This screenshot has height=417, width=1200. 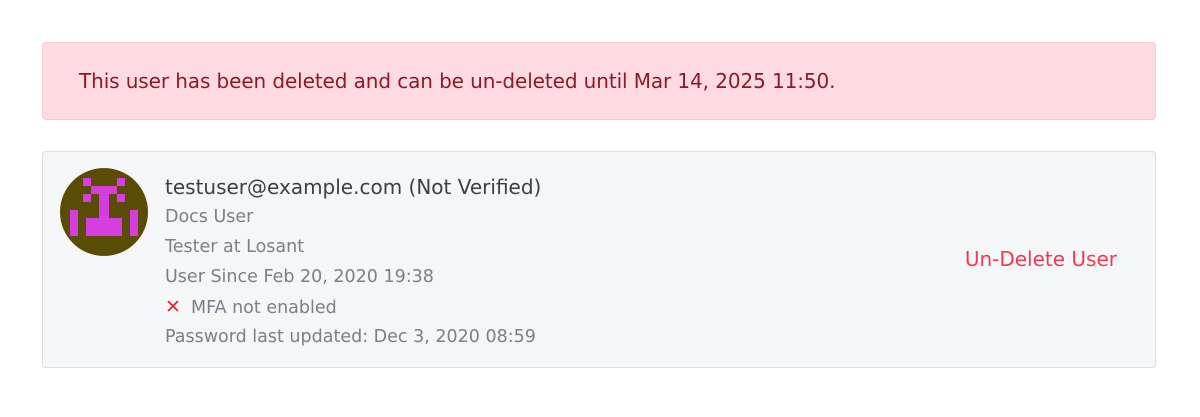 What do you see at coordinates (353, 187) in the screenshot?
I see `user-email: testuser@example.com (Not Verified)` at bounding box center [353, 187].